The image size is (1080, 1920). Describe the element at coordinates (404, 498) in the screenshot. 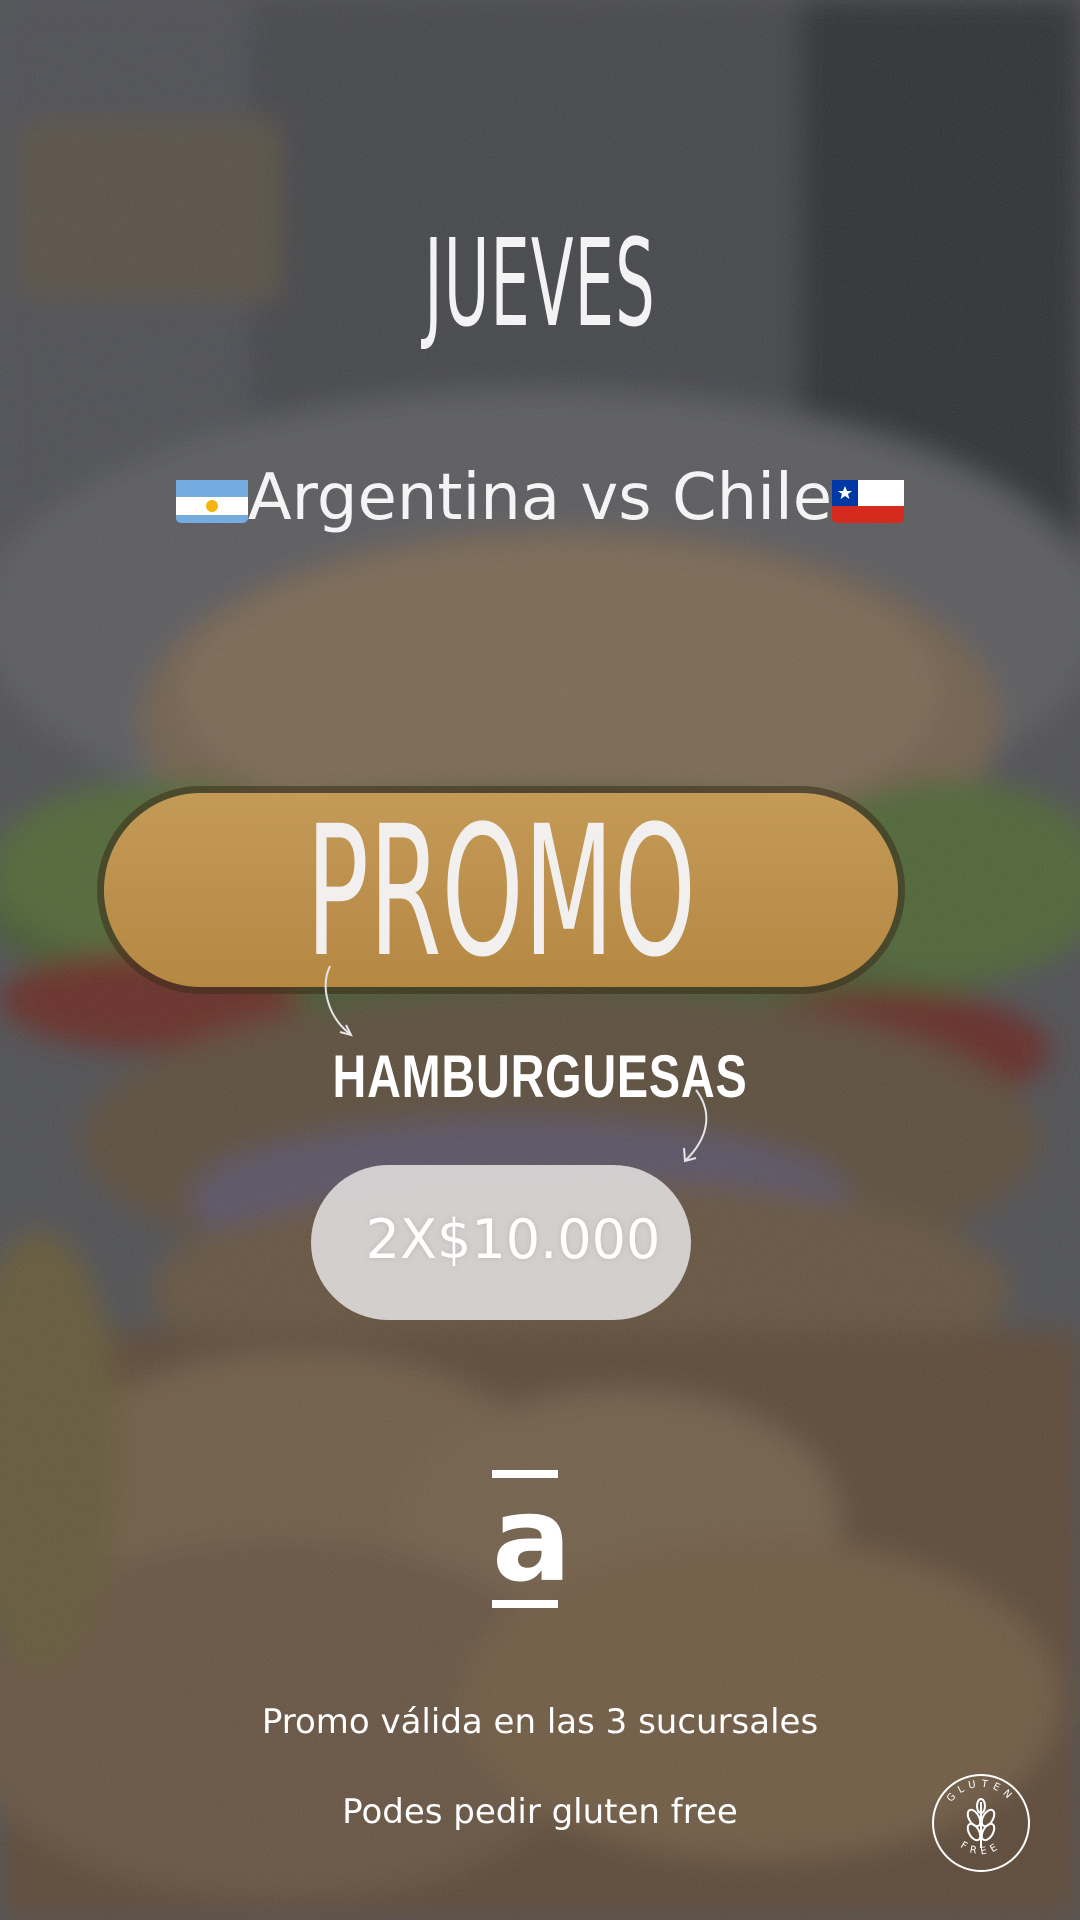

I see `home-team: Argentina` at that location.